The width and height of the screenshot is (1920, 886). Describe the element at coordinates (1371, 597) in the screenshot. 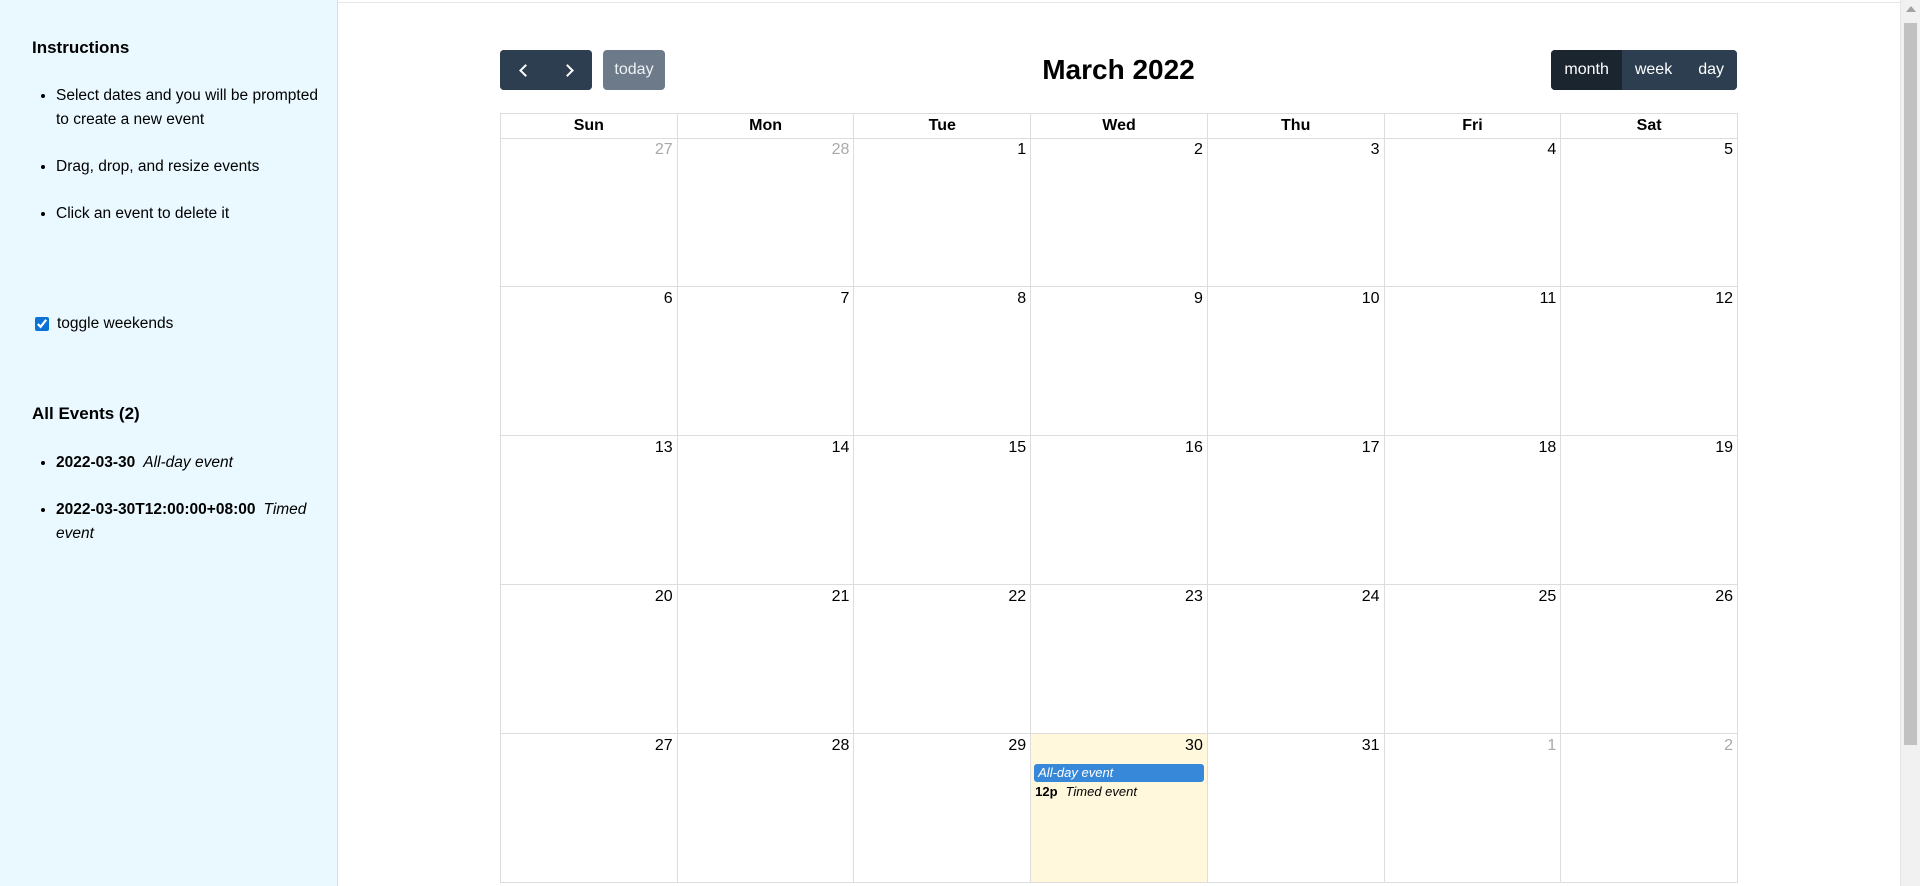

I see `day-number: 24` at that location.